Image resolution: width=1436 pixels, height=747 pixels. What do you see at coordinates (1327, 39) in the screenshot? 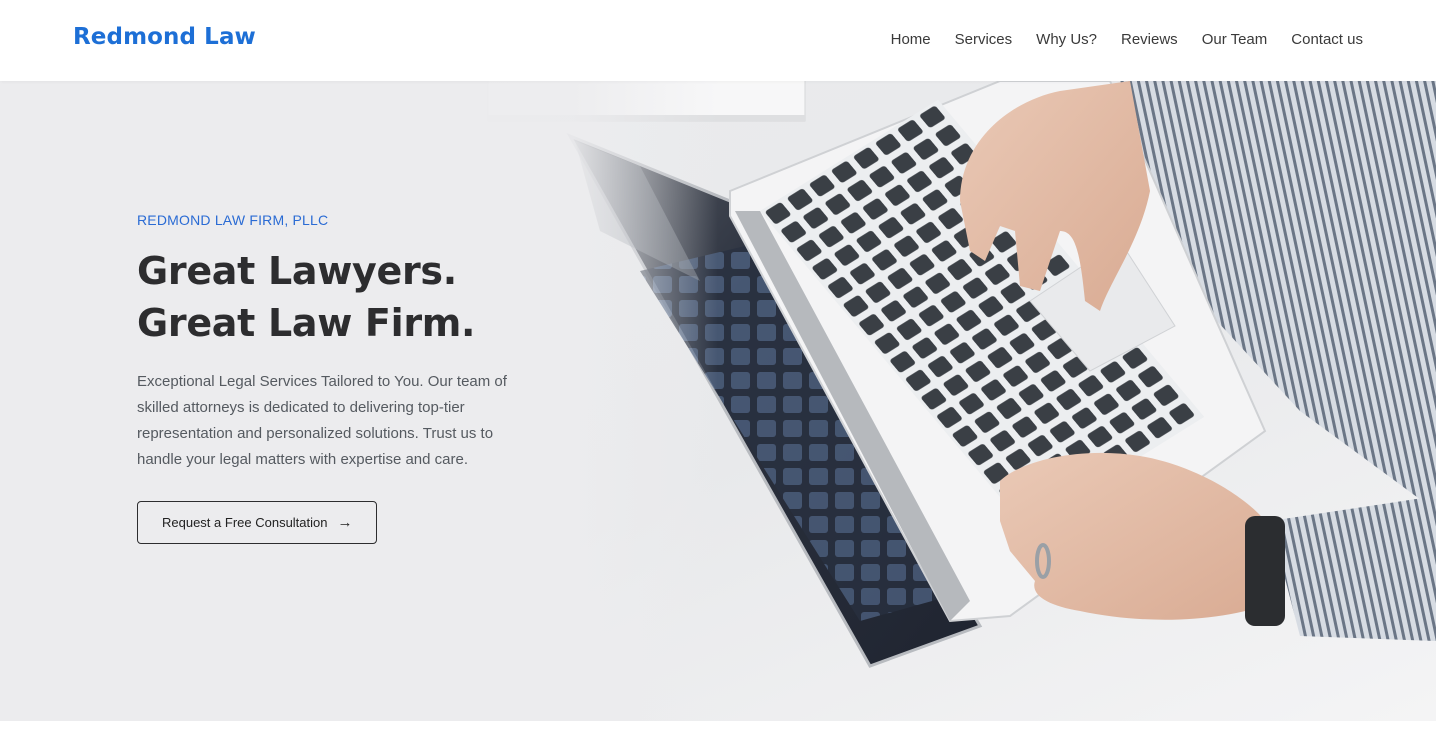
I see `nav-contact-us: Contact us` at bounding box center [1327, 39].